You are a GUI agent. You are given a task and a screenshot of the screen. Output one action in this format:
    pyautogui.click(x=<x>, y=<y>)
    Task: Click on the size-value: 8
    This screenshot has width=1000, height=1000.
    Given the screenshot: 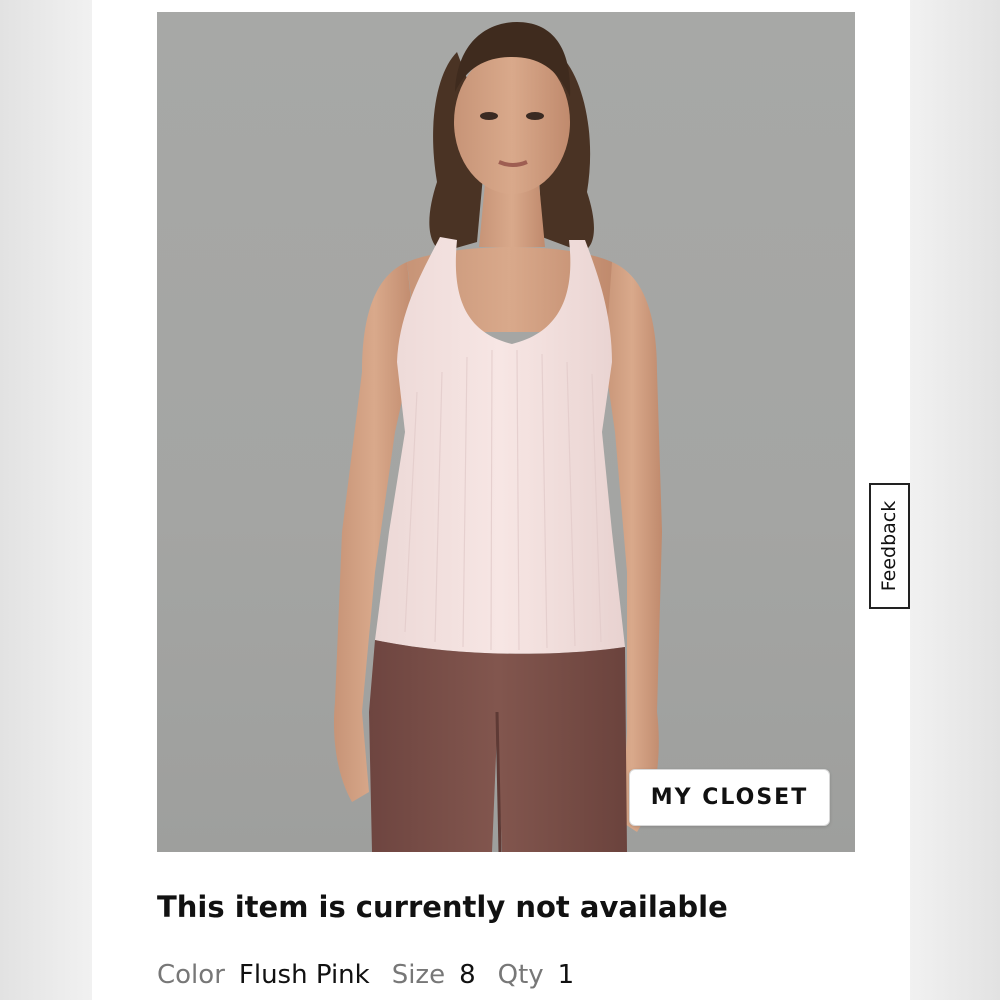 What is the action you would take?
    pyautogui.click(x=467, y=975)
    